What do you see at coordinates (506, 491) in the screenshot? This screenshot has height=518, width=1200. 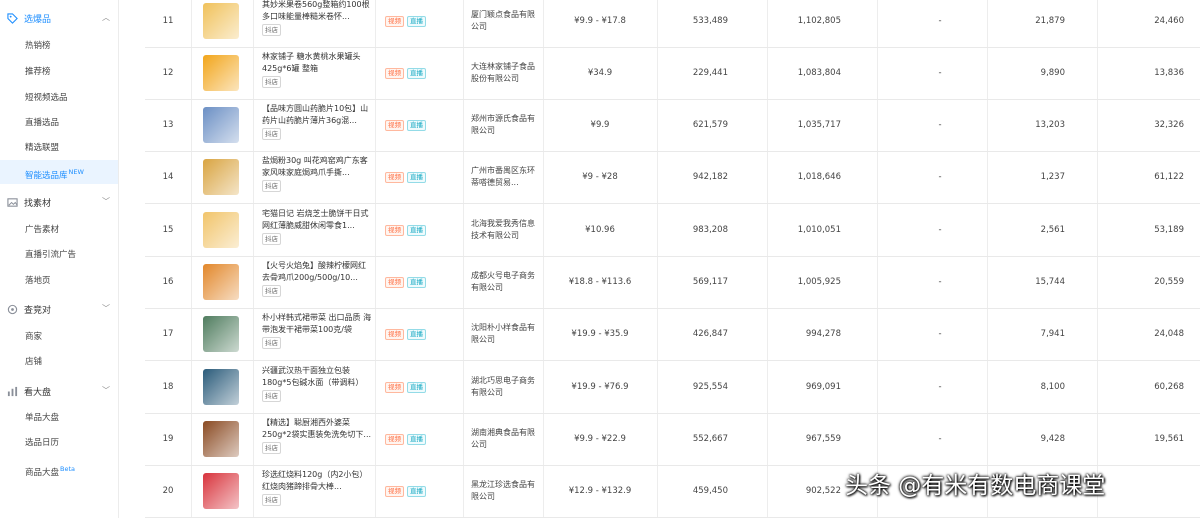 I see `company-name: 黑龙江珍选食品有限公司` at bounding box center [506, 491].